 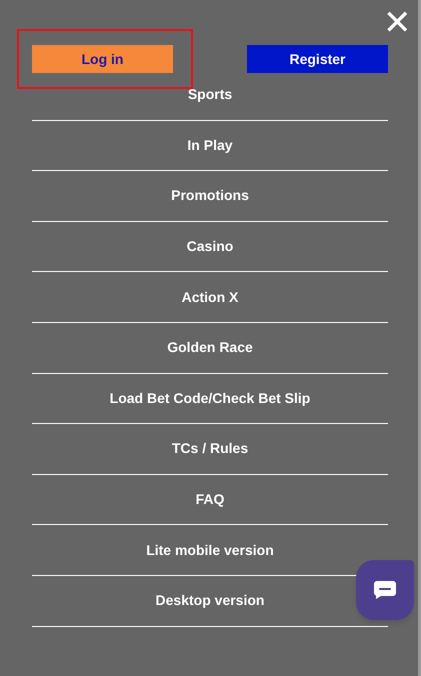 What do you see at coordinates (317, 59) in the screenshot?
I see `register-button: Register` at bounding box center [317, 59].